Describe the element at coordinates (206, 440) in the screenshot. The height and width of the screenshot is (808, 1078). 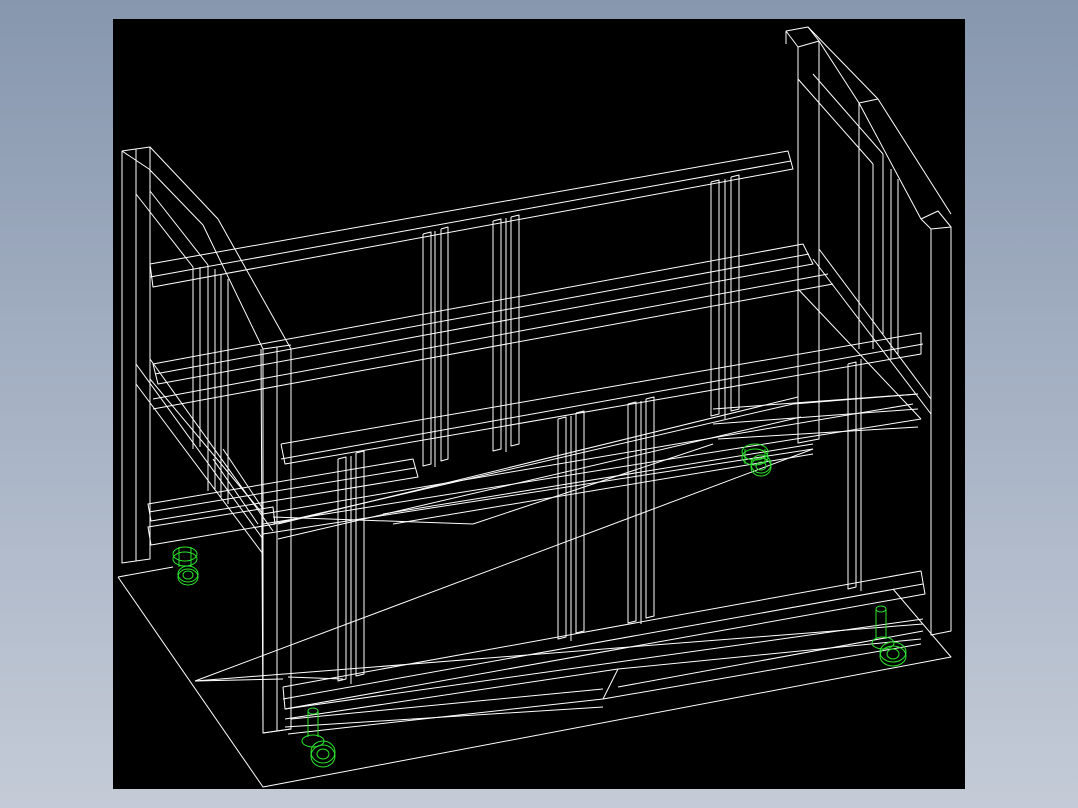
I see `left-headboard` at that location.